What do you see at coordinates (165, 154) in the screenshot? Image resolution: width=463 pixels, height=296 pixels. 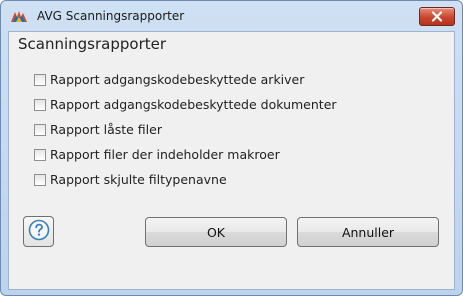 I see `option-label: Rapport filer der indeholder makroer` at bounding box center [165, 154].